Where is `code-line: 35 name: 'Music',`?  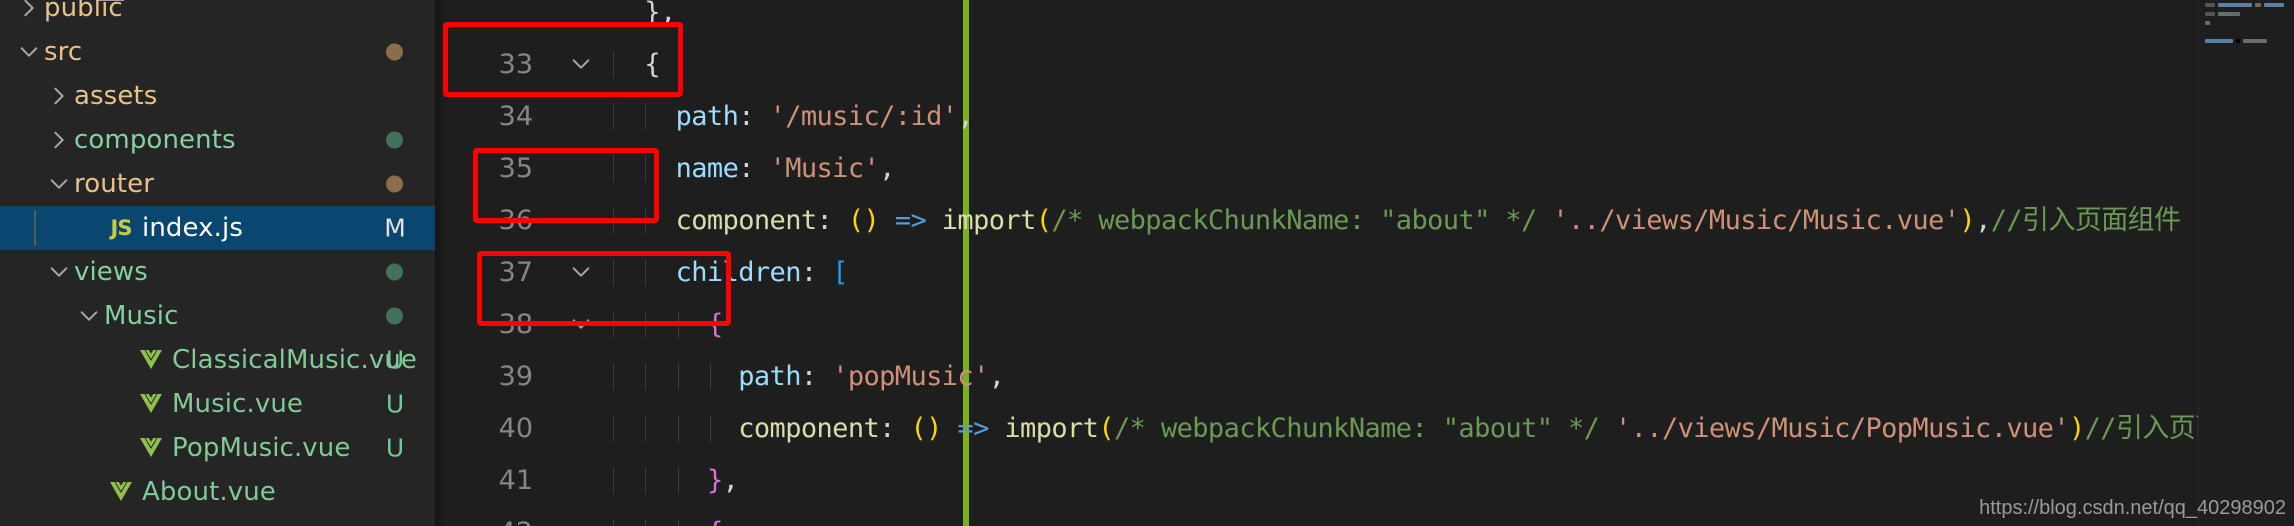
code-line: 35 name: 'Music', is located at coordinates (1364, 168).